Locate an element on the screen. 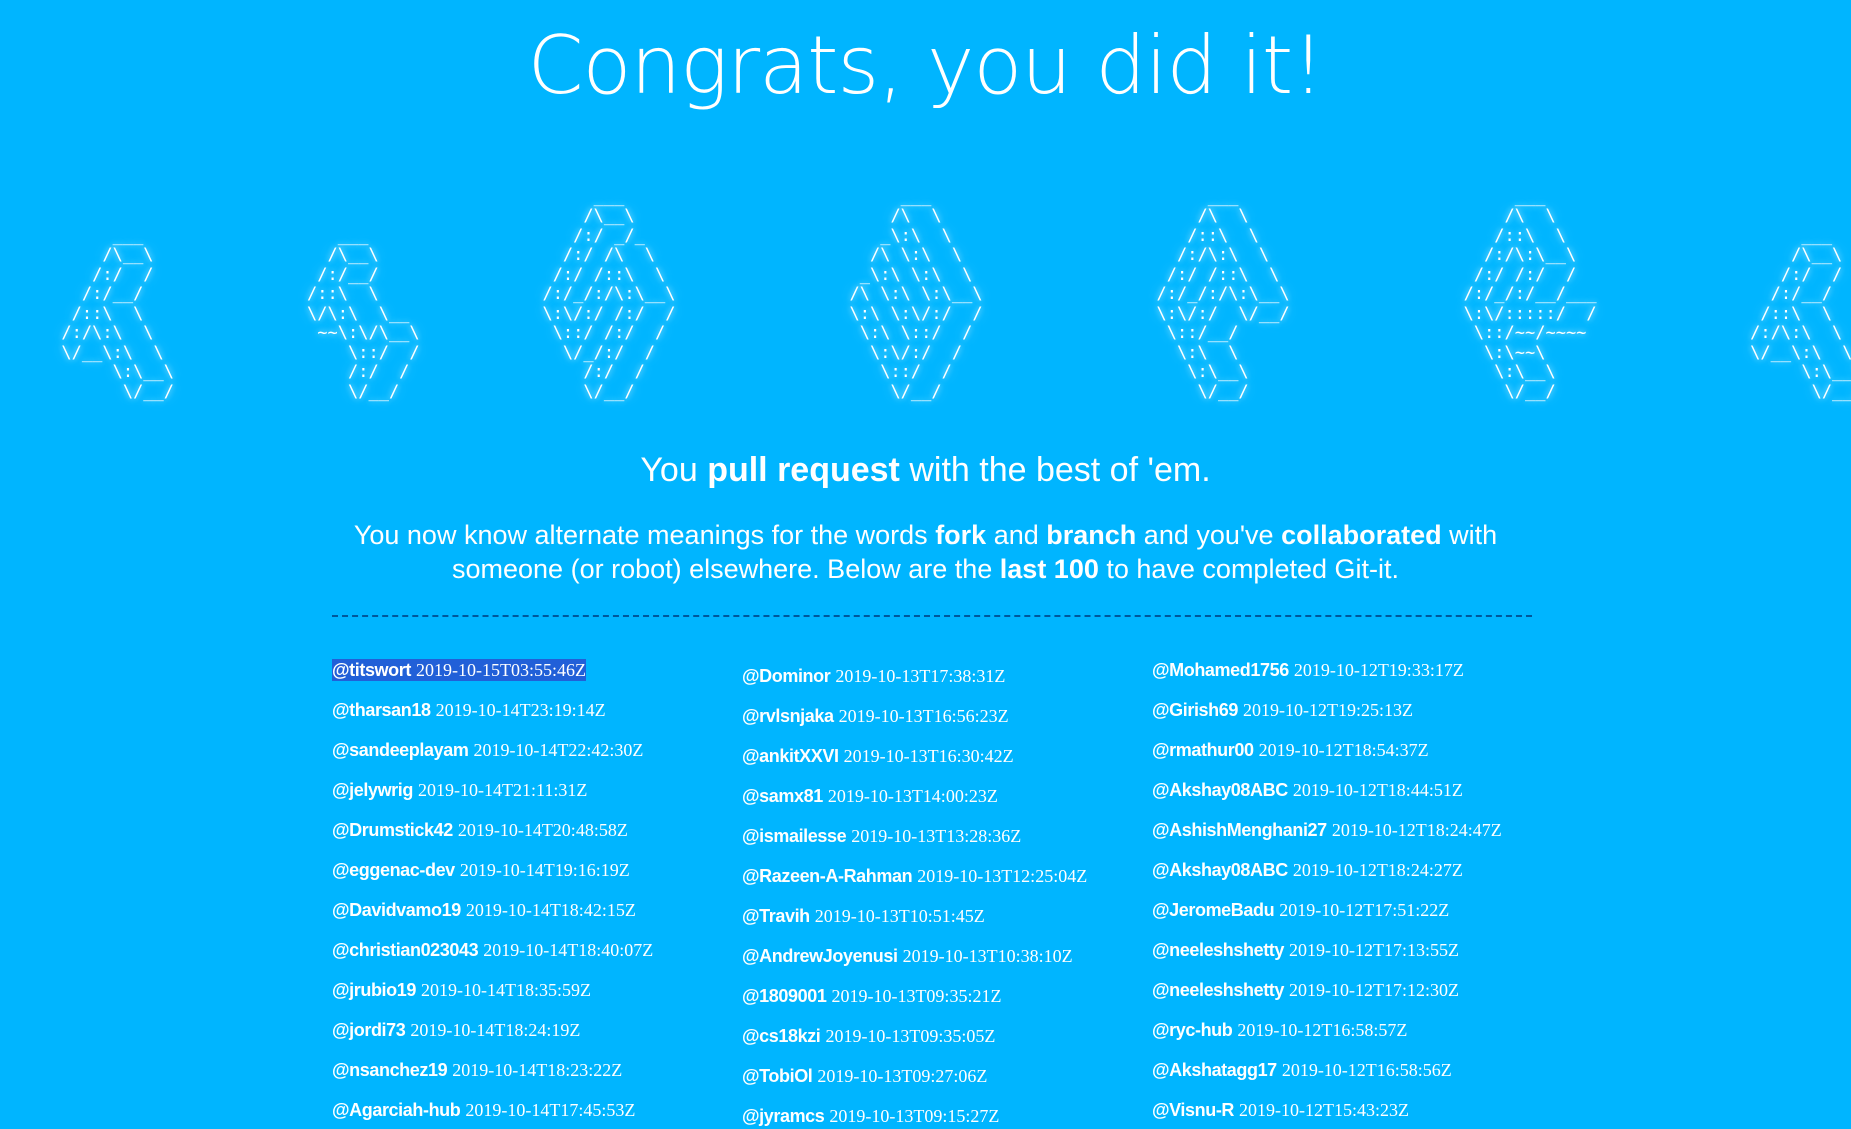 The height and width of the screenshot is (1129, 1851). completion-entry: @ismailesse 2019-10-13T13:28:36Z is located at coordinates (914, 841).